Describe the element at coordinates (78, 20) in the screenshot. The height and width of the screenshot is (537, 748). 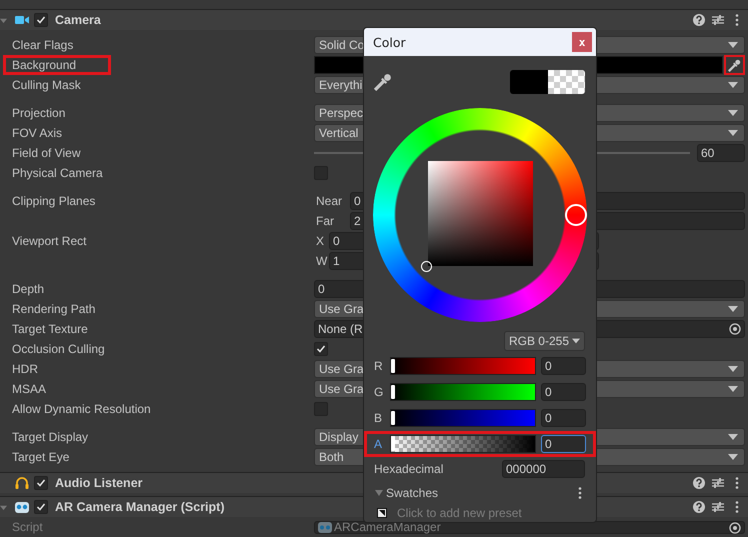
I see `component-title: Camera` at that location.